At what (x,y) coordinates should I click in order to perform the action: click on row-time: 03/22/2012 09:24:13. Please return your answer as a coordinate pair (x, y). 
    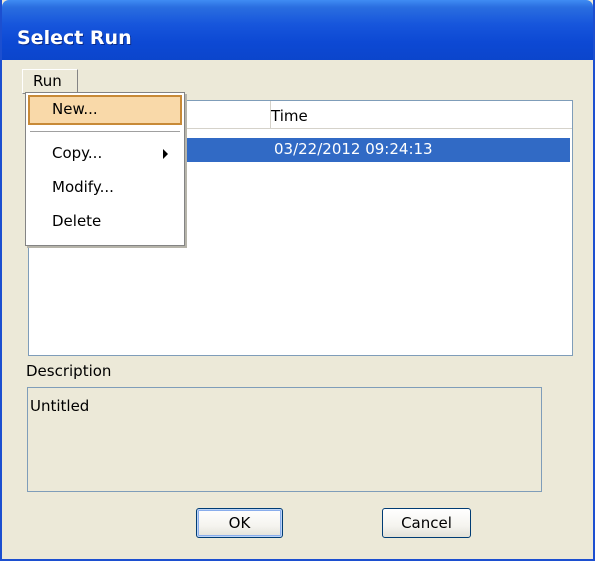
    Looking at the image, I should click on (353, 149).